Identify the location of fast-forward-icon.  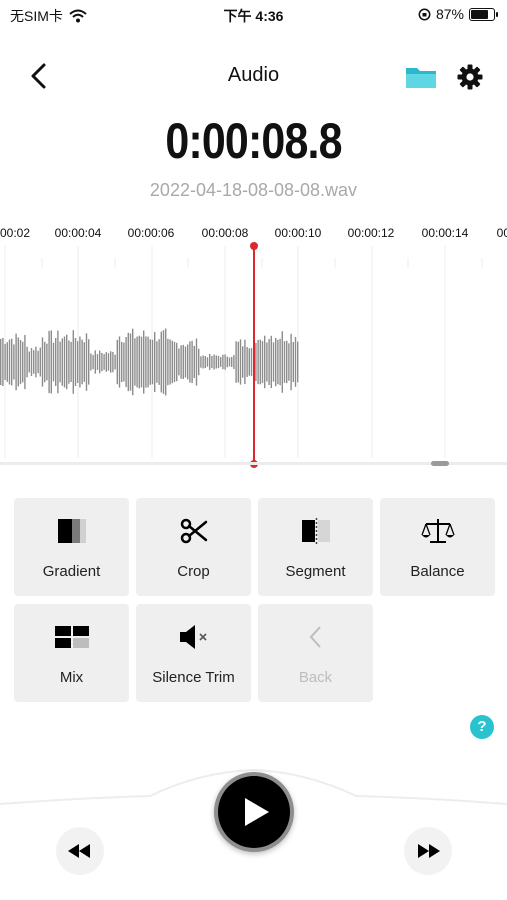
(429, 851).